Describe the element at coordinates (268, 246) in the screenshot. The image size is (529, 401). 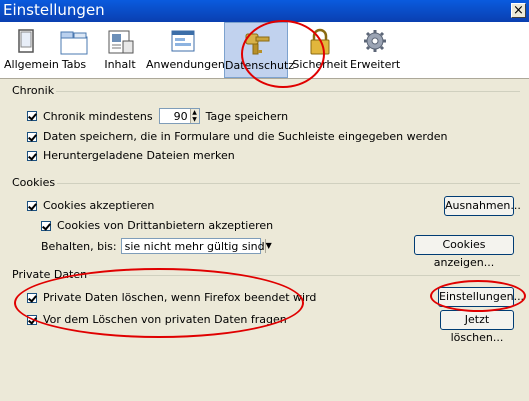
I see `chevron-down-icon: ▼` at that location.